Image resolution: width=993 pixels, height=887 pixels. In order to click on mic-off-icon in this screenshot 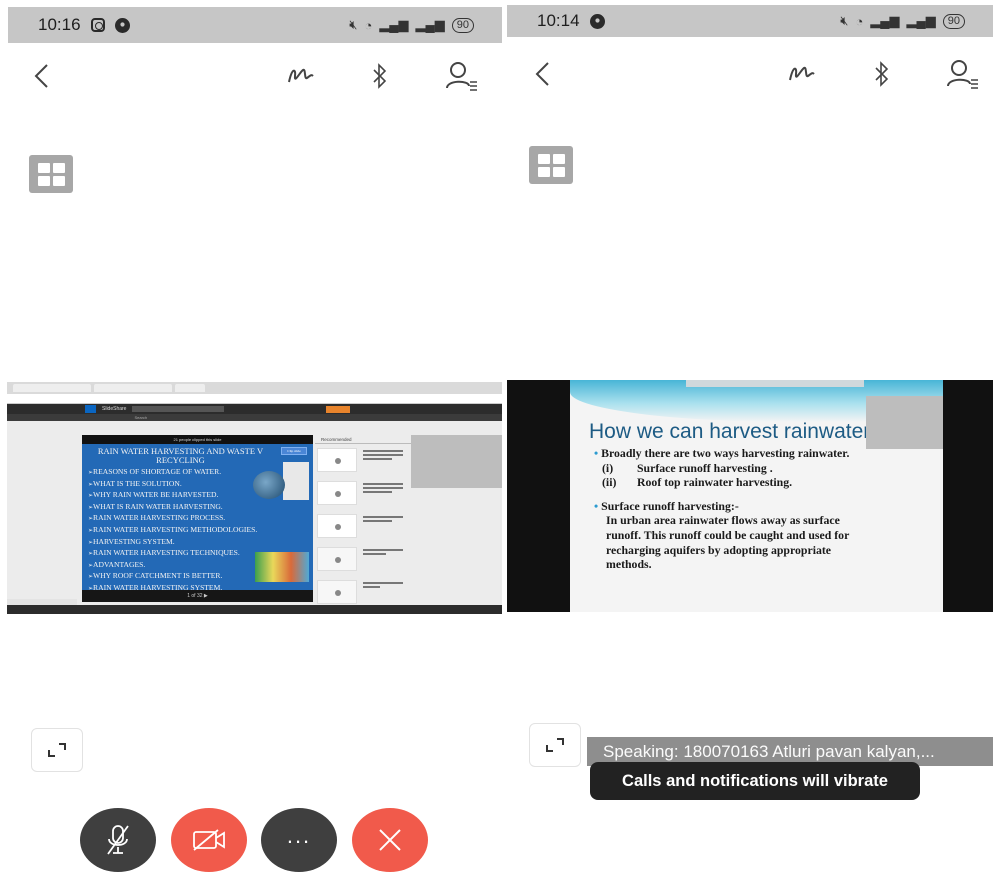, I will do `click(118, 840)`.